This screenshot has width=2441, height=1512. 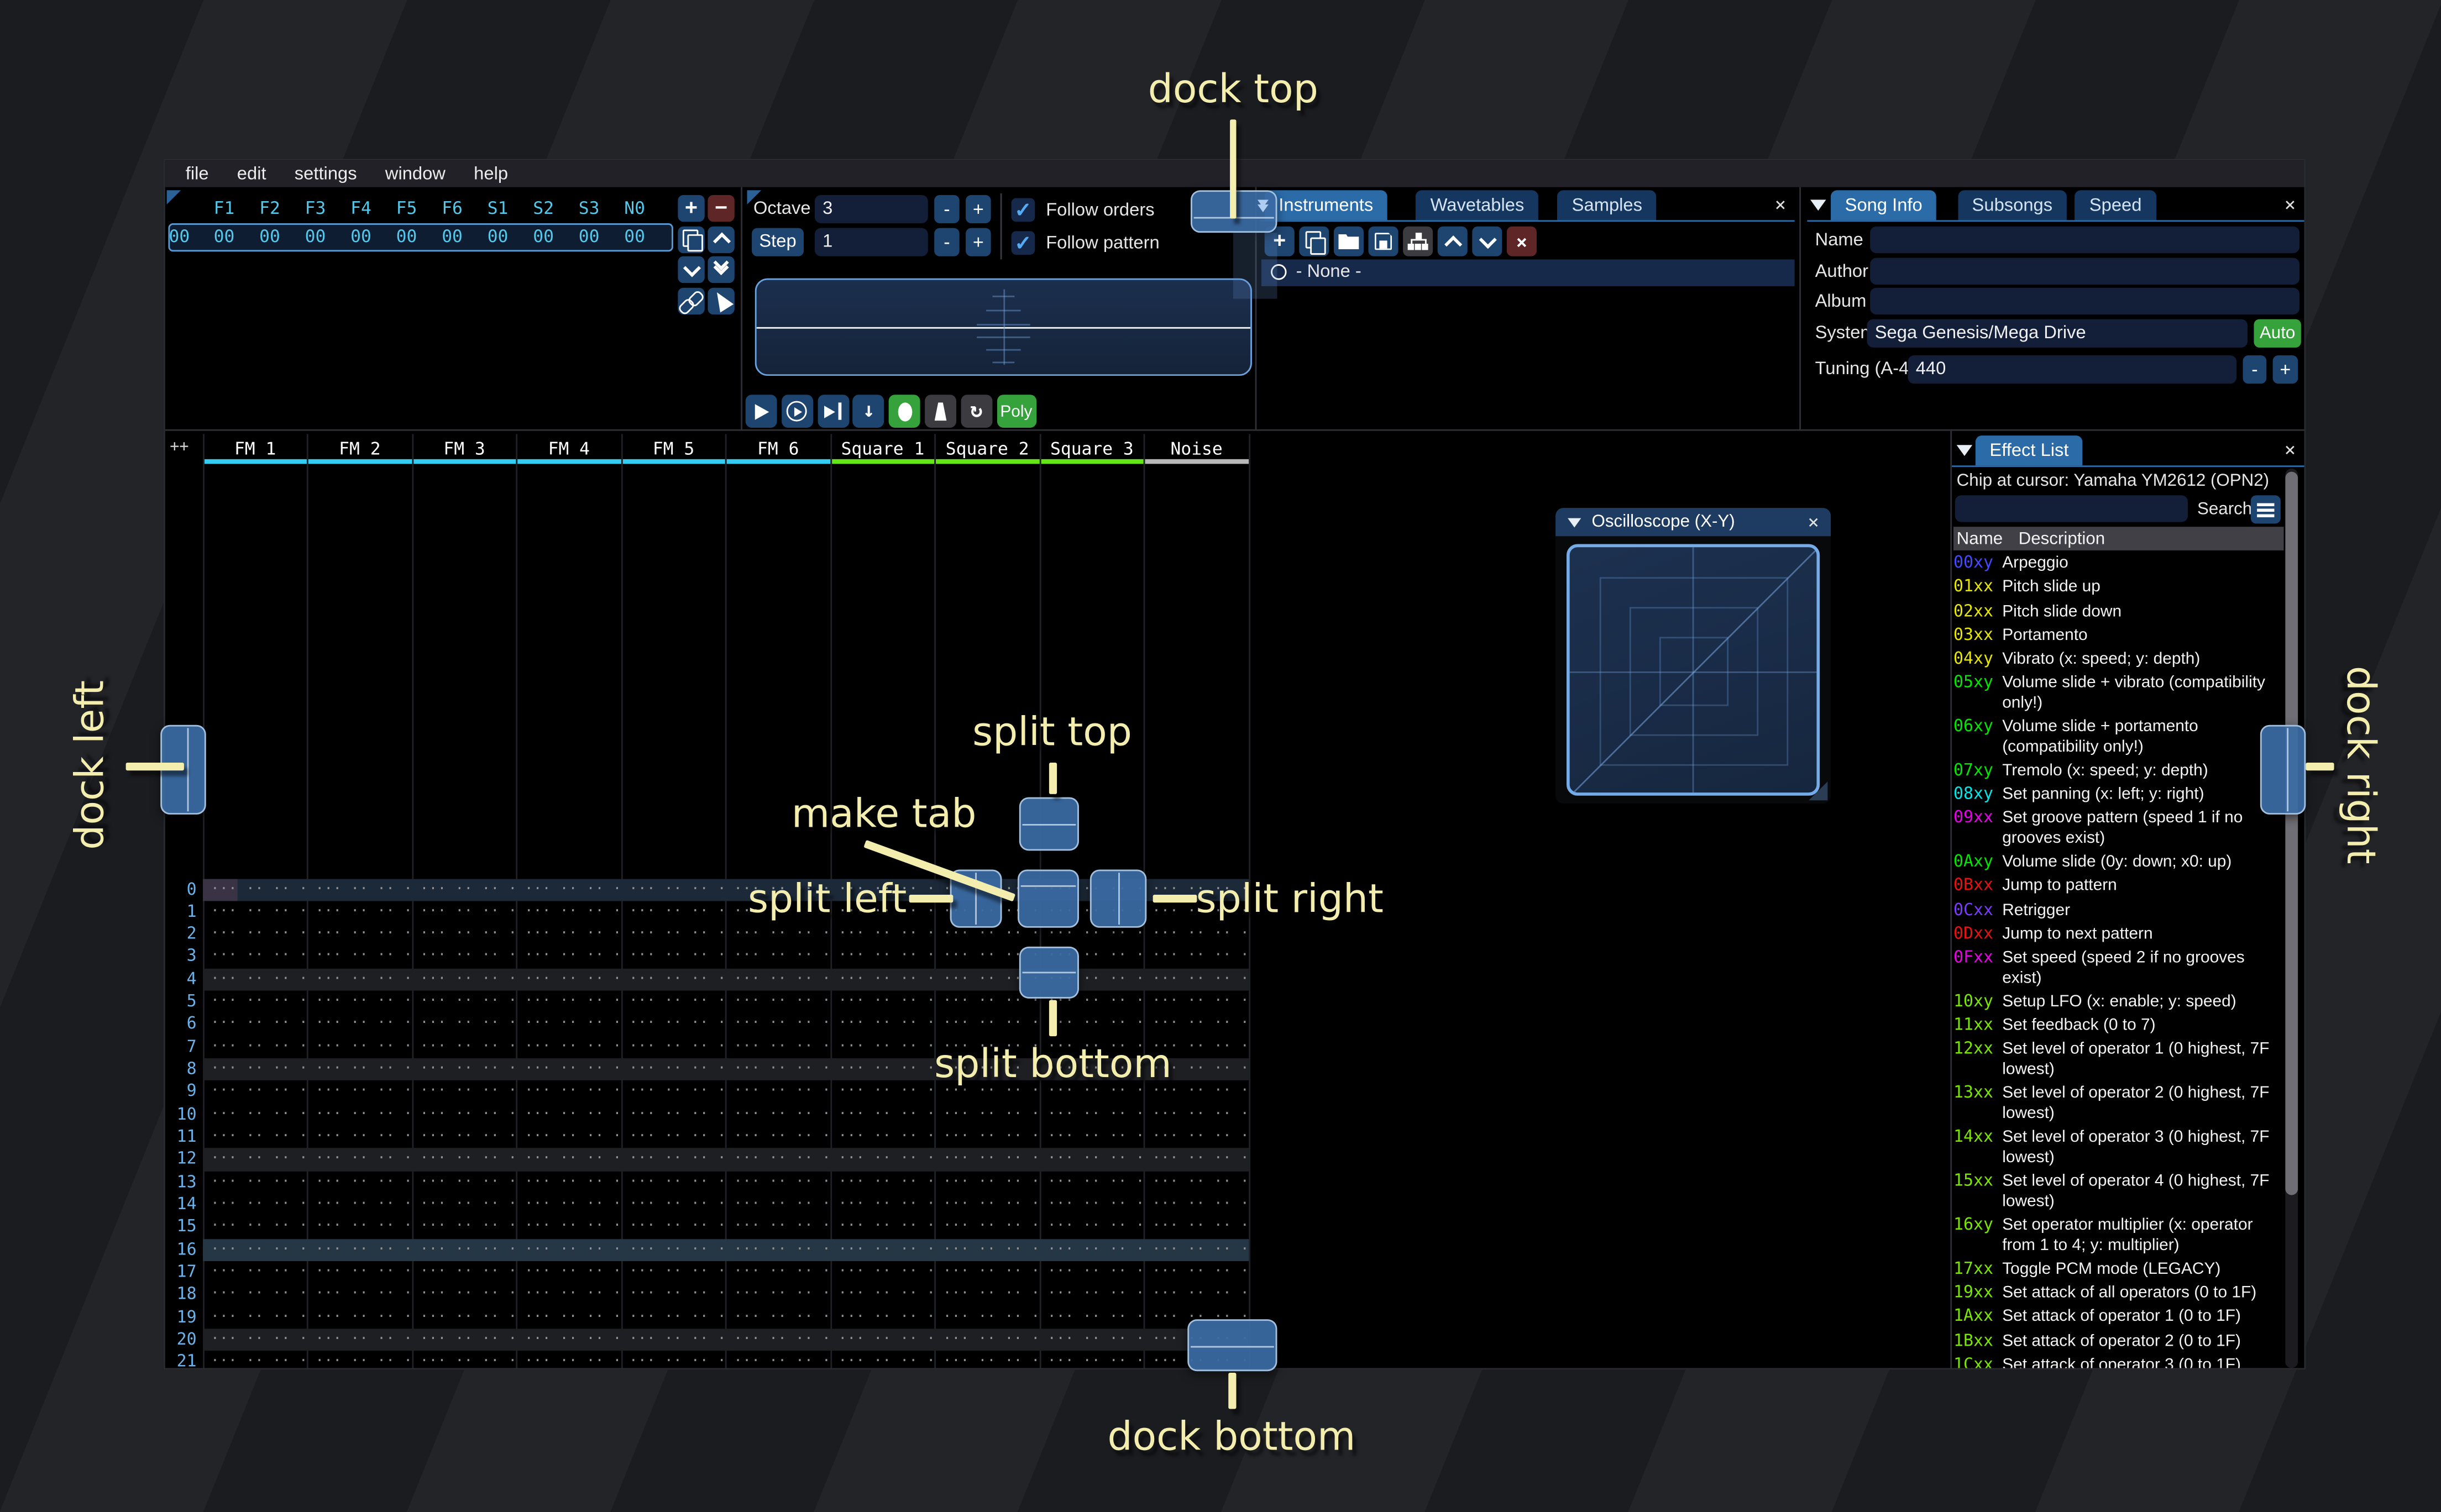 I want to click on oscilloscope-xy-window: Oscilloscope (X-Y) ×, so click(x=1693, y=656).